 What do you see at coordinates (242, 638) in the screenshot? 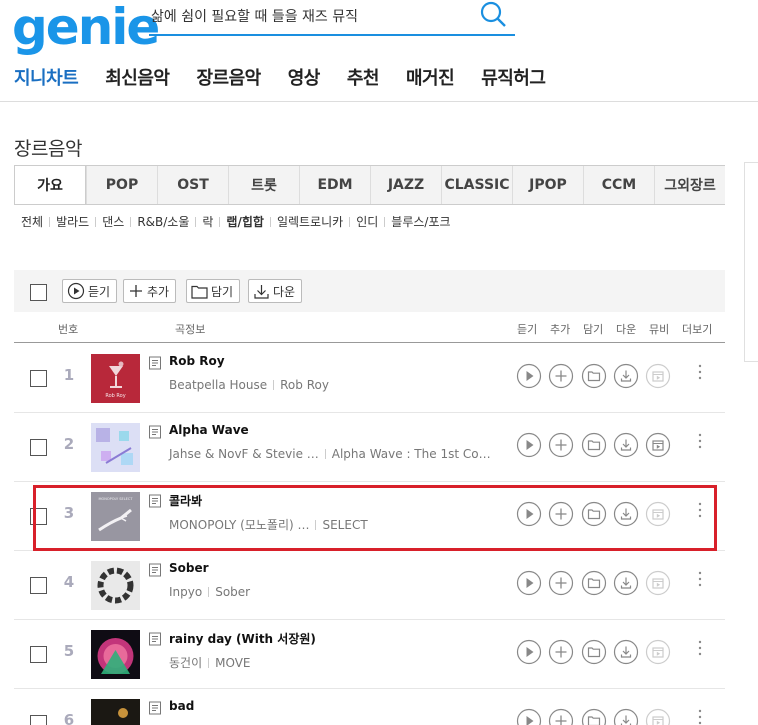
I see `song-title: rainy day (With 서장원)` at bounding box center [242, 638].